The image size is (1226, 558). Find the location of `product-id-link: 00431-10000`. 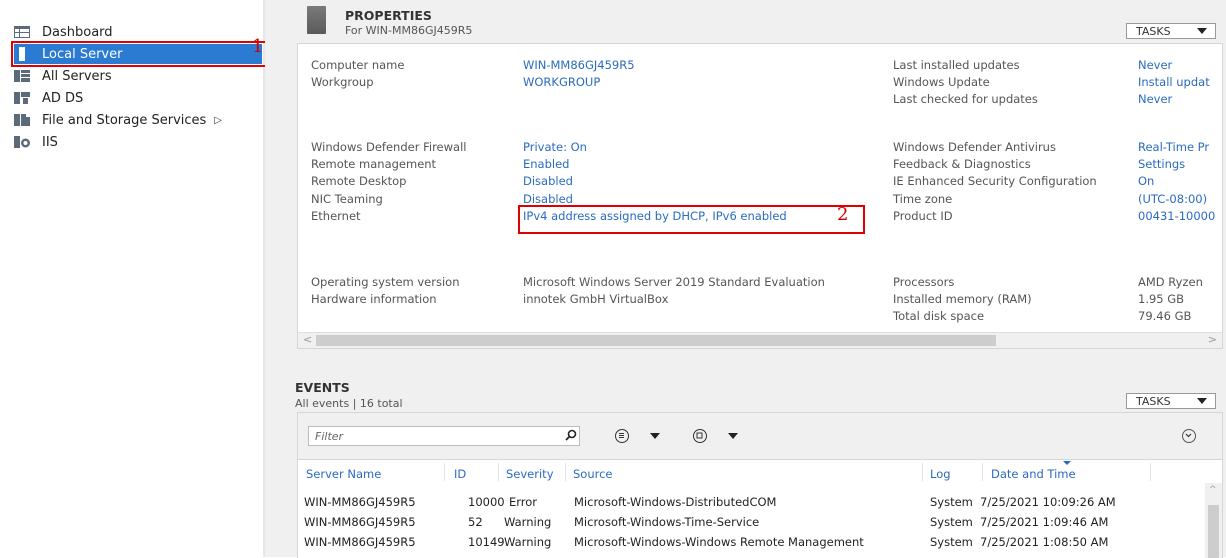

product-id-link: 00431-10000 is located at coordinates (1176, 216).